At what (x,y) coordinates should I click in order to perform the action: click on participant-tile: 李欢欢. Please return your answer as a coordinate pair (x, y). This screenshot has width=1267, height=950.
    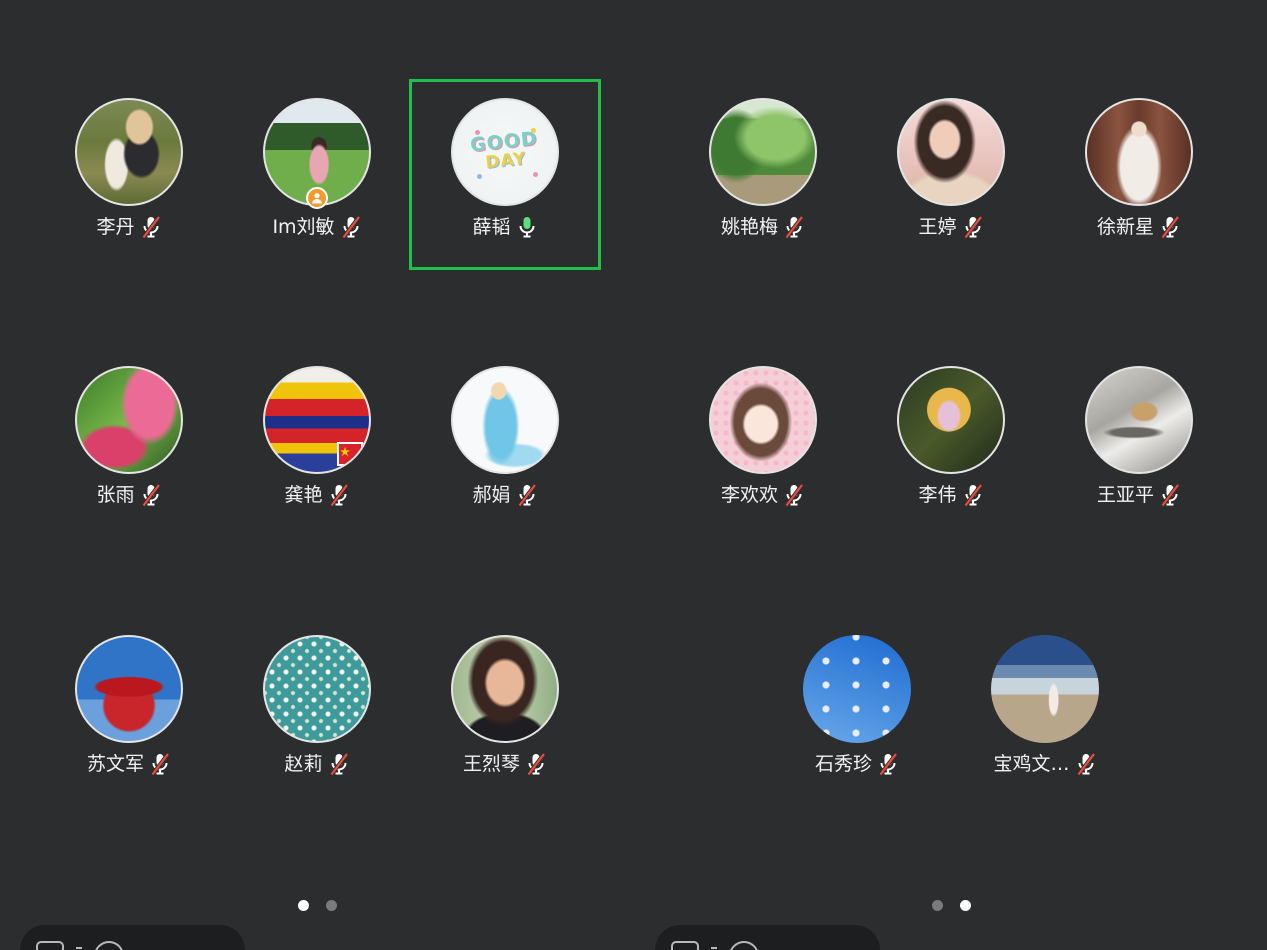
    Looking at the image, I should click on (763, 441).